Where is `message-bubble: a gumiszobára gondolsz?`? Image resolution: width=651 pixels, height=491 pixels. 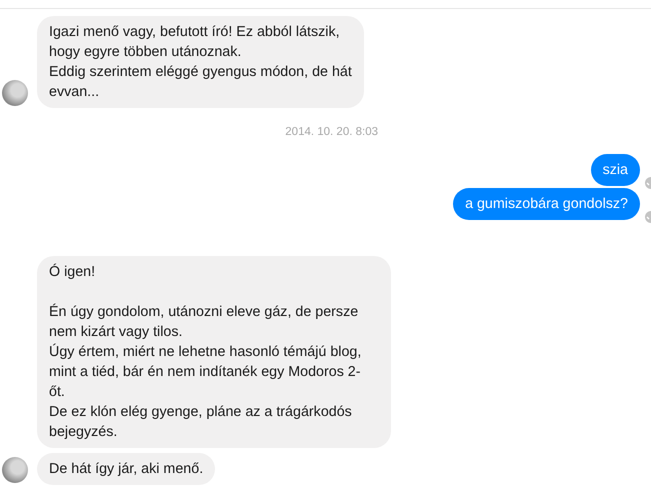
message-bubble: a gumiszobára gondolsz? is located at coordinates (546, 204).